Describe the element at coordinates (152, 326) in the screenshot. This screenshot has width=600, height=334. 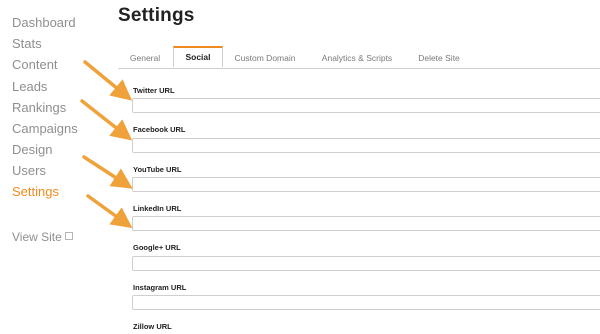
I see `zillow-url-label: Zillow URL` at that location.